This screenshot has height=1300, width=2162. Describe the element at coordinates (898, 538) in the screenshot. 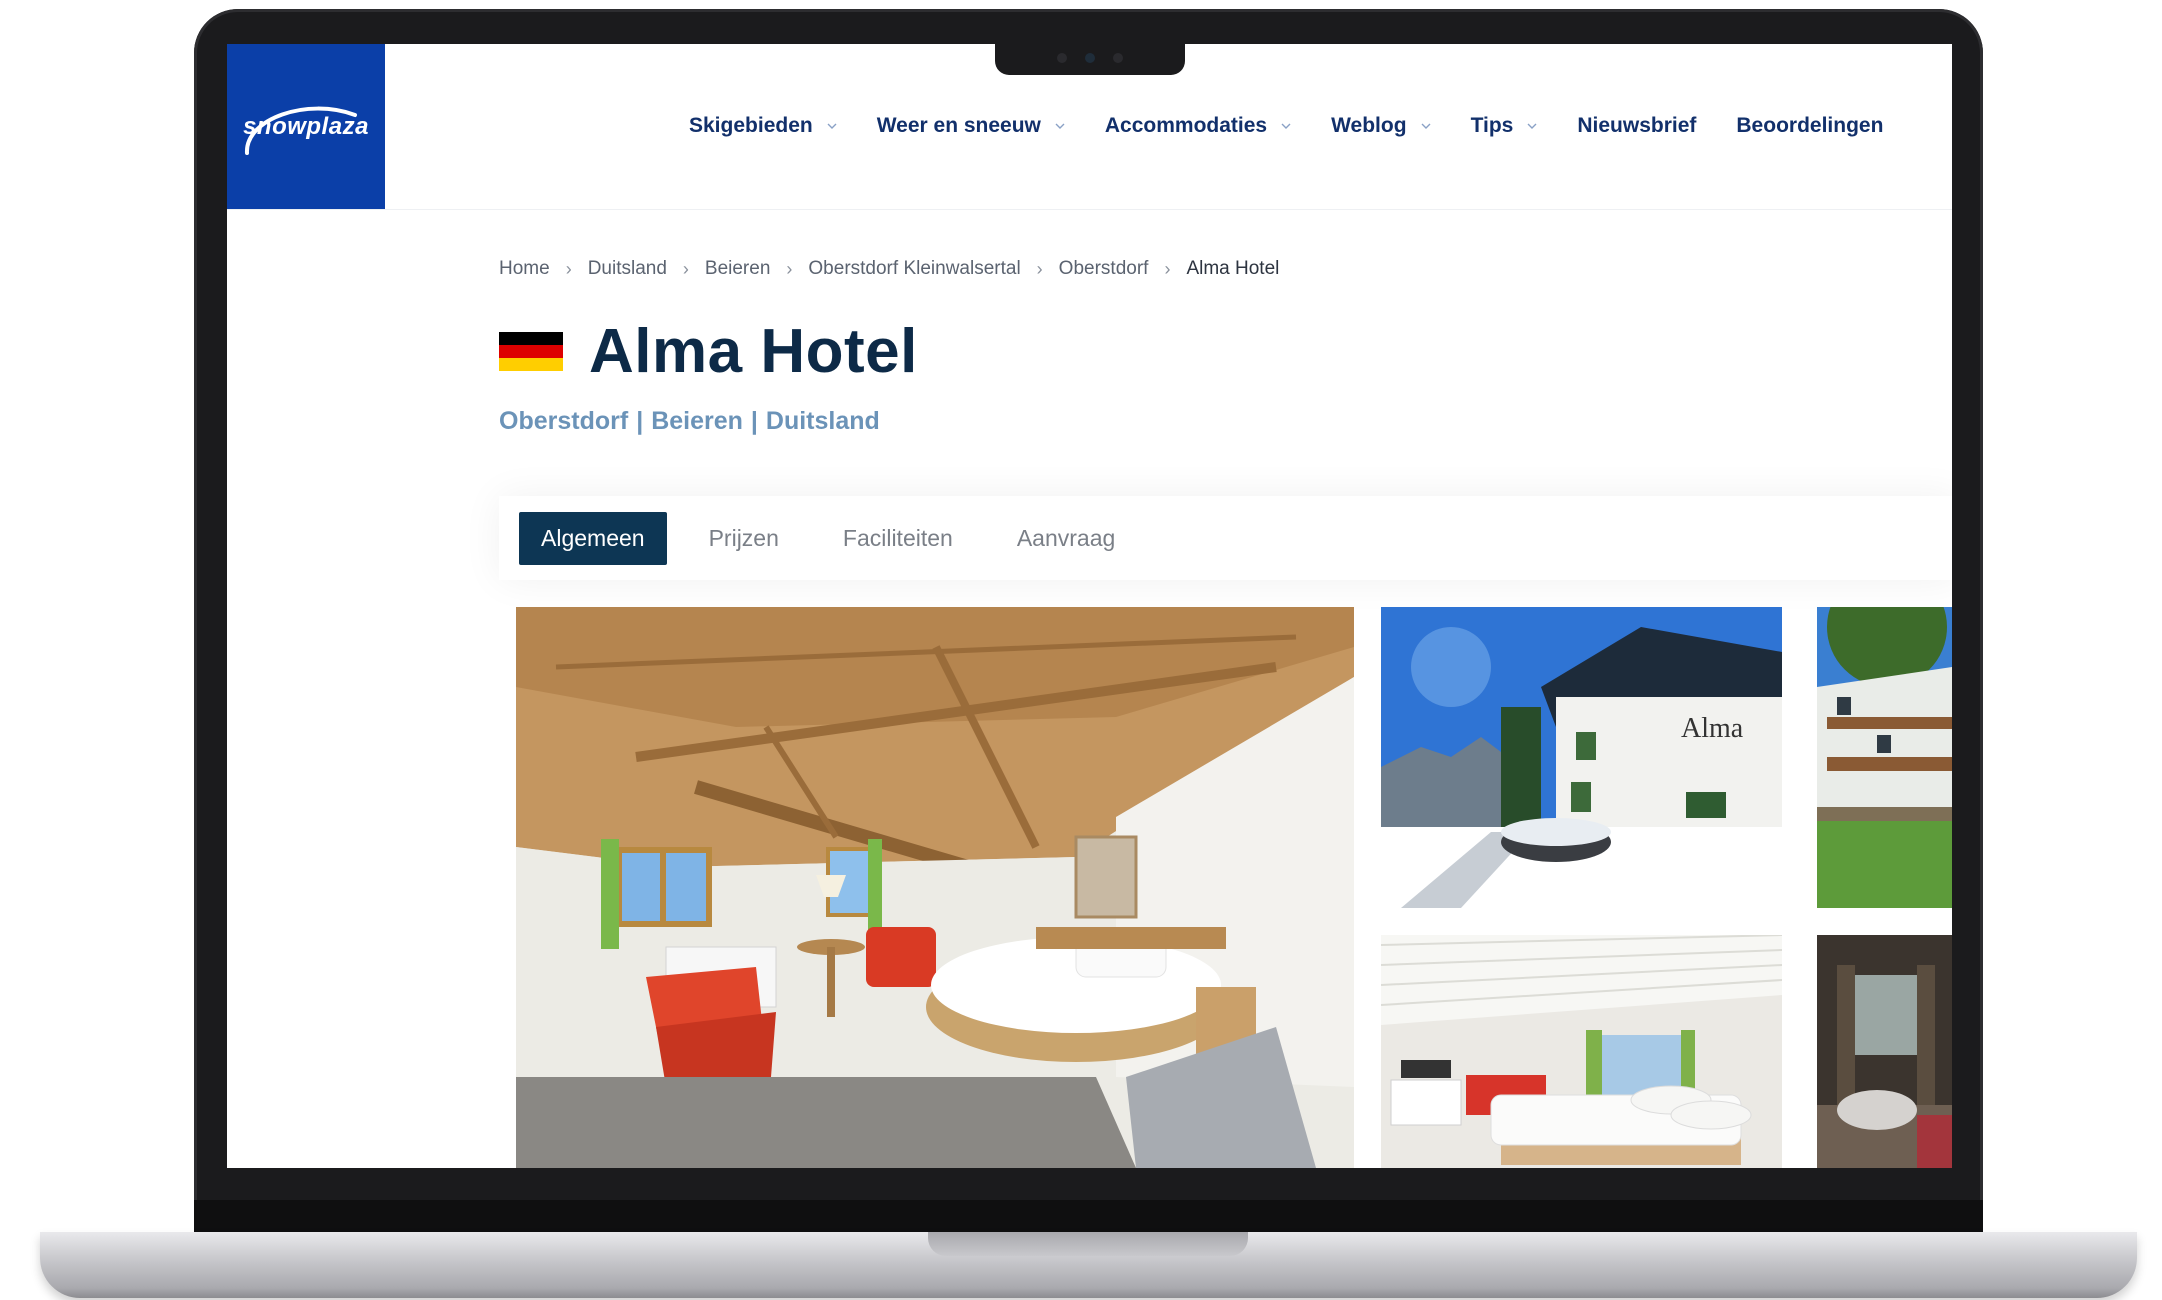

I see `tab-faciliteiten: Faciliteiten` at that location.